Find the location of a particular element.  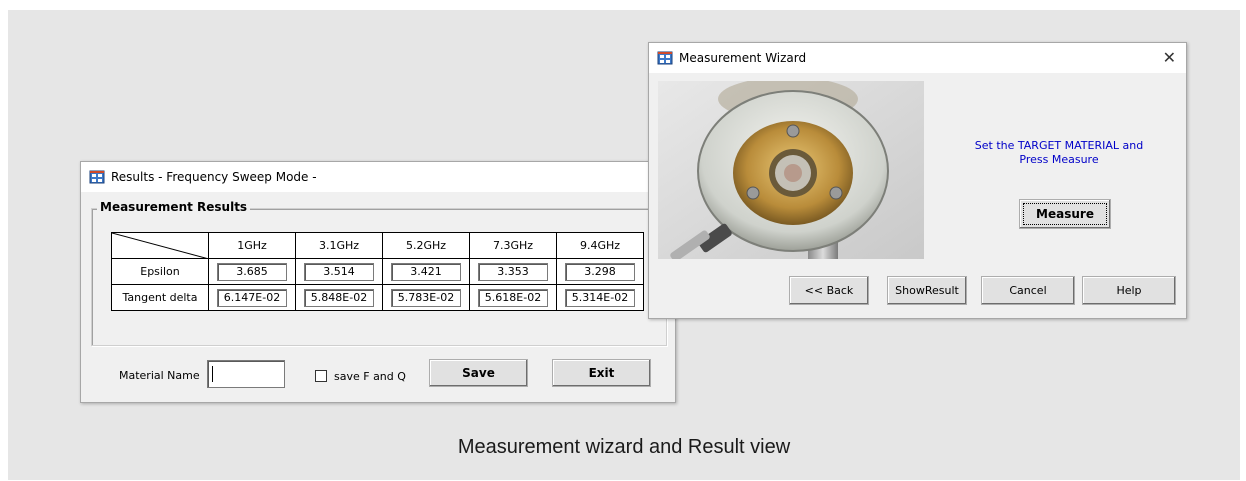

value-field: 3.353 is located at coordinates (513, 271).